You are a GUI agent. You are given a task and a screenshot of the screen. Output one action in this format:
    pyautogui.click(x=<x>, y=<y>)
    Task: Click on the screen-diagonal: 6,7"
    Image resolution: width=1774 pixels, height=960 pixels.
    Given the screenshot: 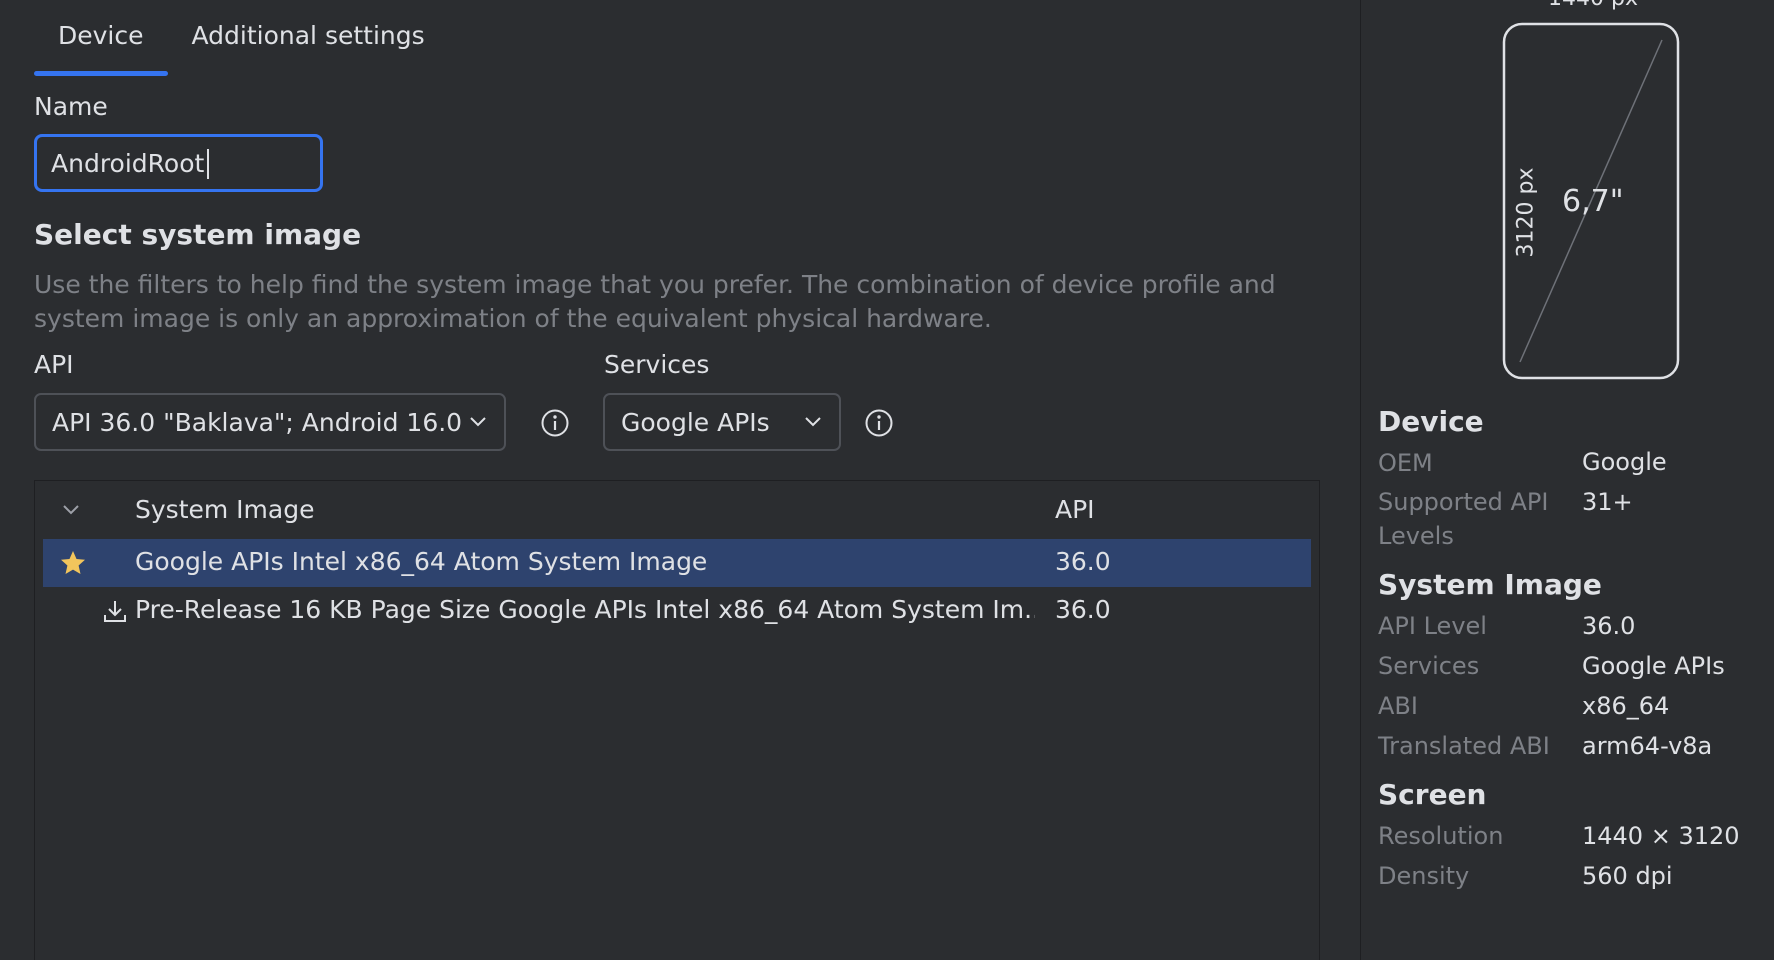 What is the action you would take?
    pyautogui.click(x=1593, y=201)
    